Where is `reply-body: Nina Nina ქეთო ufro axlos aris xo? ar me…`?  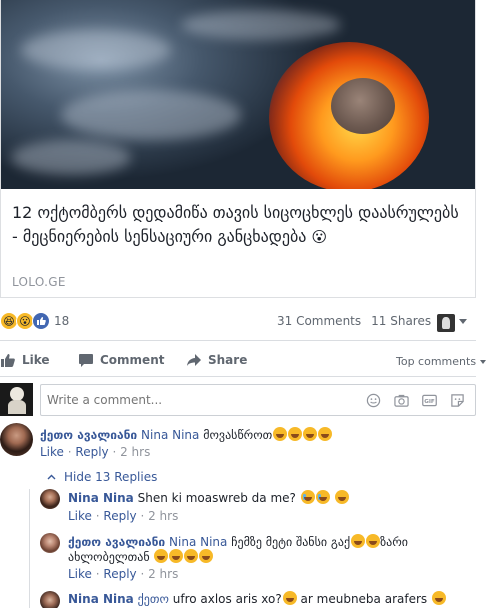
reply-body: Nina Nina ქეთო ufro axlos aris xo? ar me… is located at coordinates (257, 599).